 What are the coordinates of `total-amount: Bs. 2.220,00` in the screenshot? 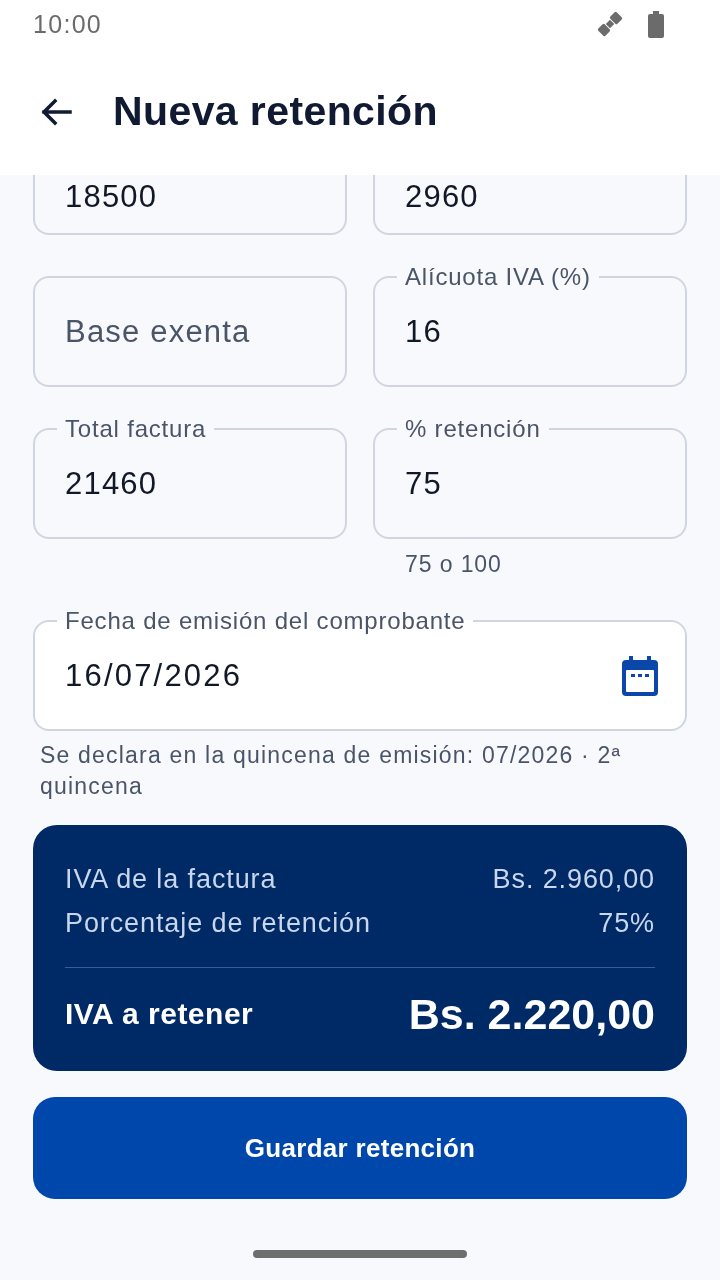 It's located at (531, 1014).